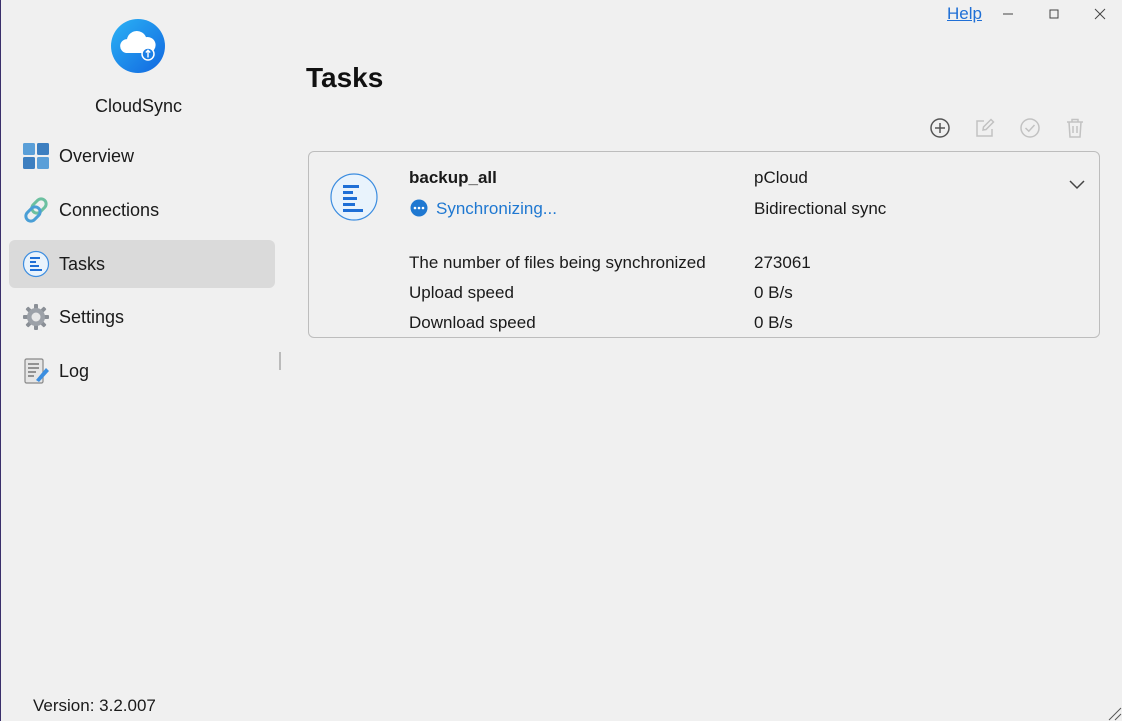 The width and height of the screenshot is (1122, 721). I want to click on maximize-button, so click(1054, 14).